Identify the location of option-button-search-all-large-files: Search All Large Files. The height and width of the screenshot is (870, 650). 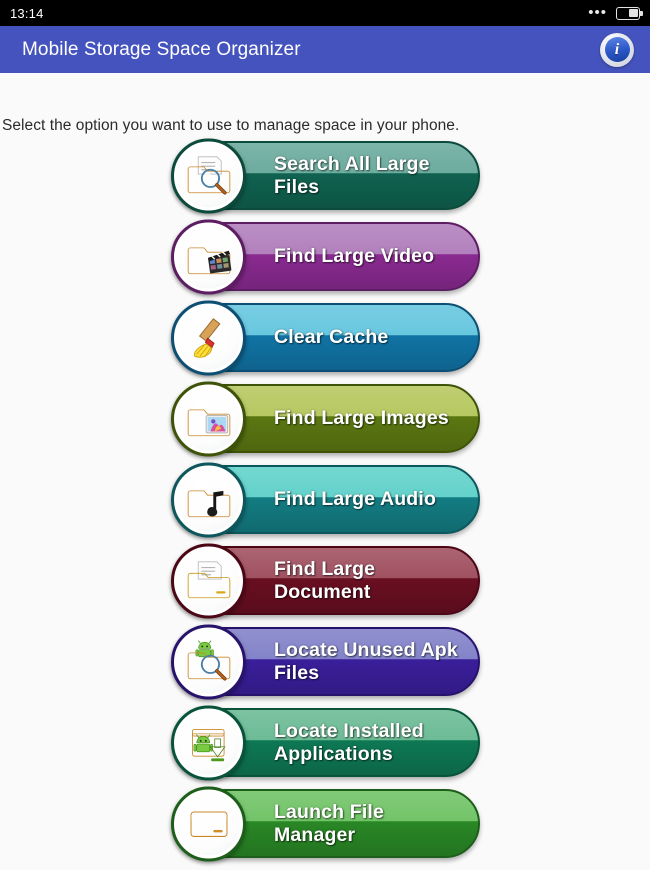
(325, 175).